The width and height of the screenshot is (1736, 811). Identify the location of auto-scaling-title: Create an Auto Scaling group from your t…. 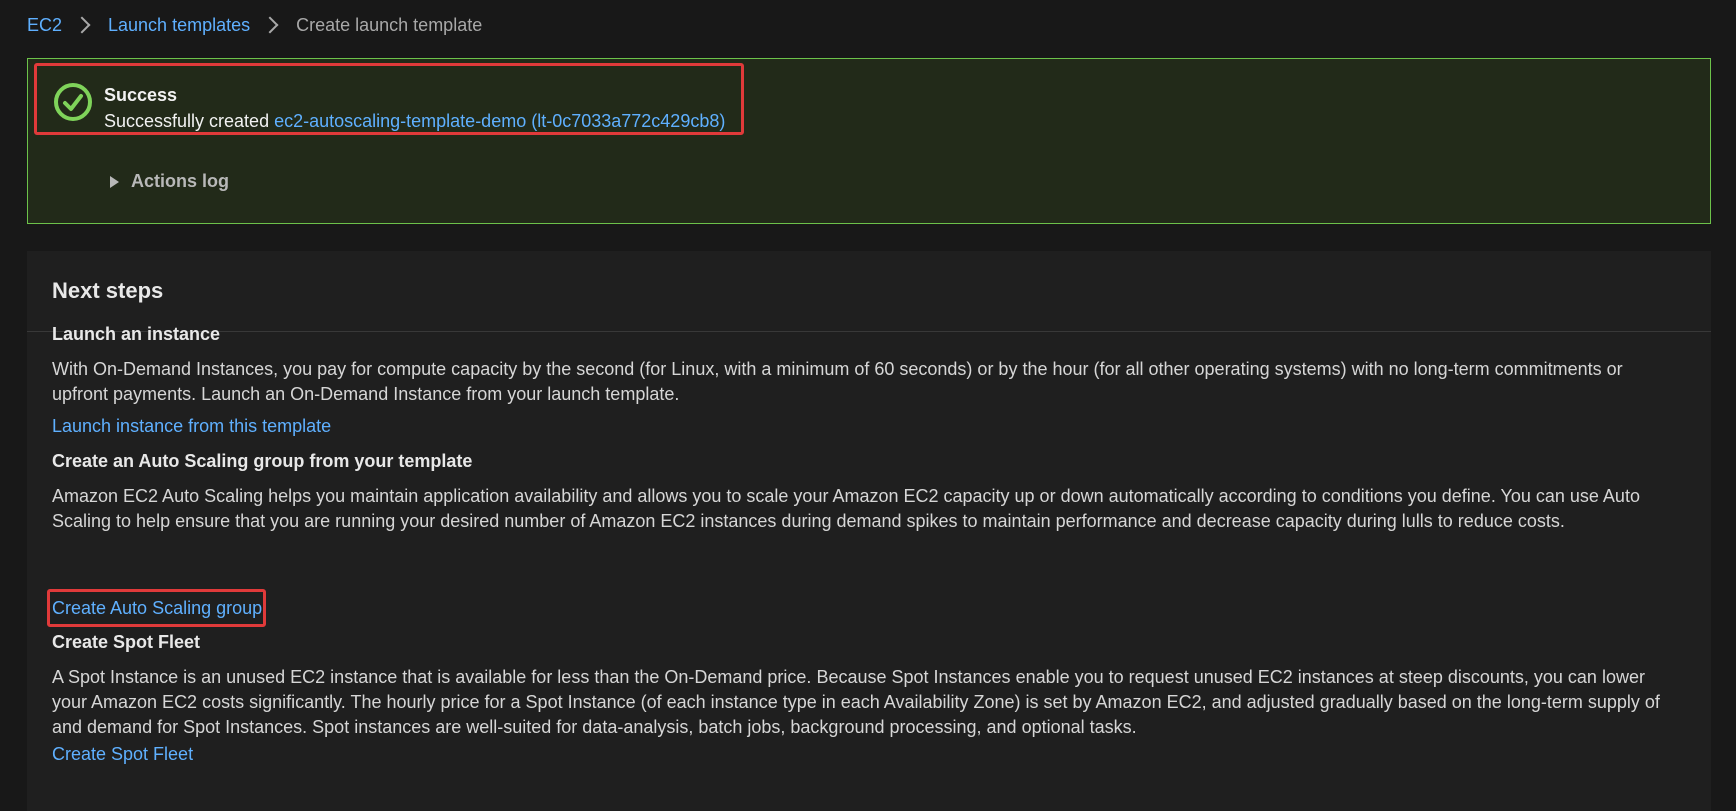
(262, 461).